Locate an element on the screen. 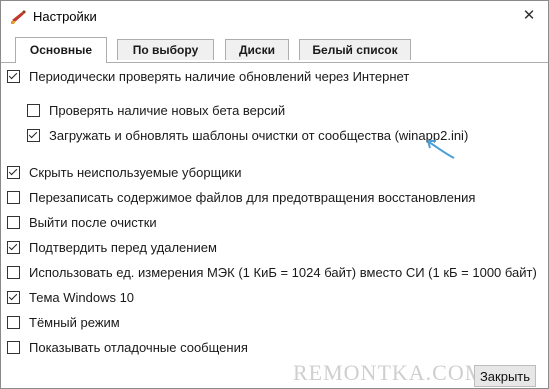  option-debug-messages: Показывать отладочные сообщения is located at coordinates (127, 347).